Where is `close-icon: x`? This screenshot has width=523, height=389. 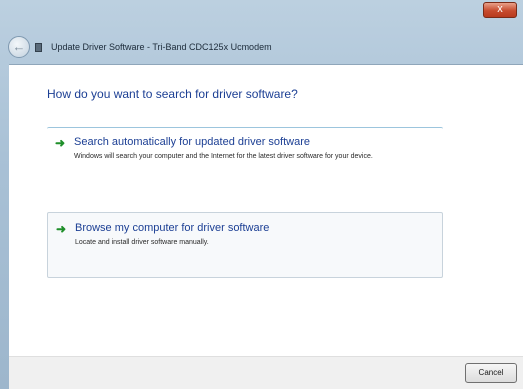
close-icon: x is located at coordinates (500, 9).